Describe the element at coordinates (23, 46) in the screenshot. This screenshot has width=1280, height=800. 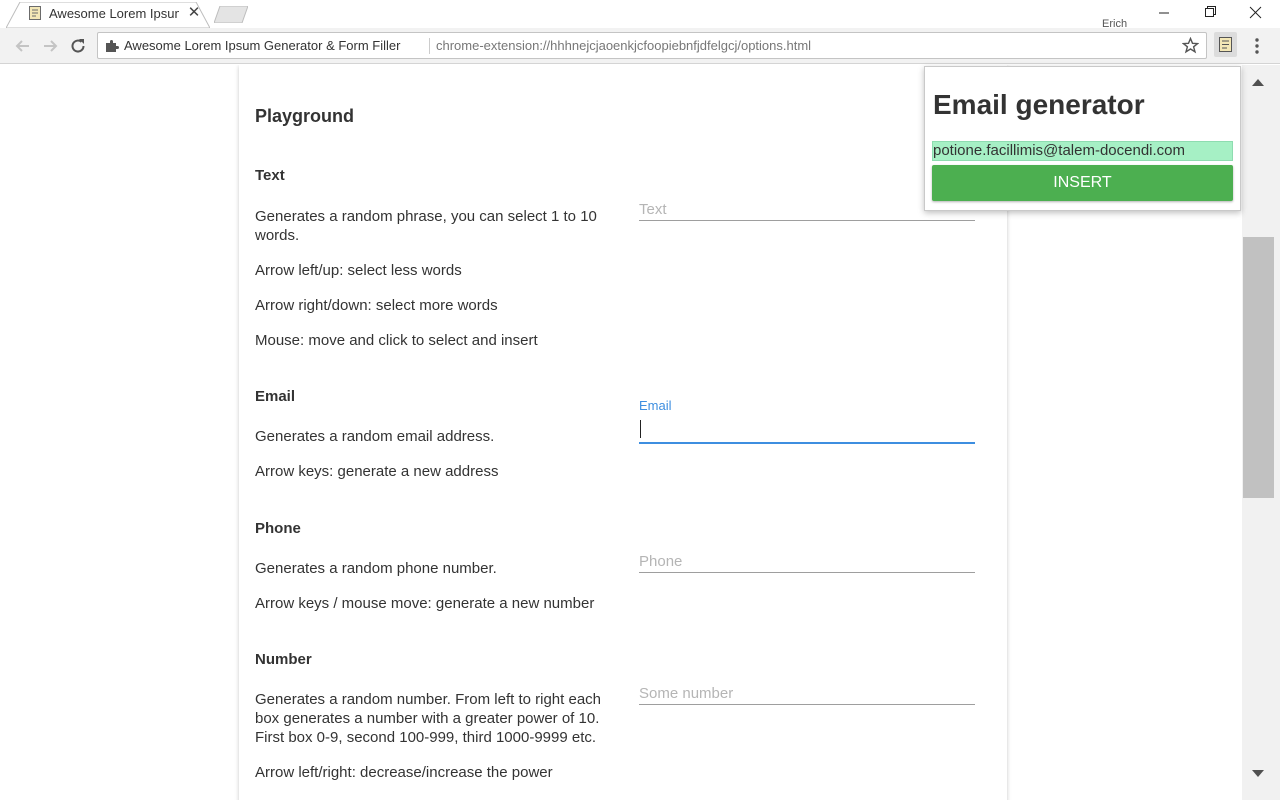
I see `back-arrow-icon` at that location.